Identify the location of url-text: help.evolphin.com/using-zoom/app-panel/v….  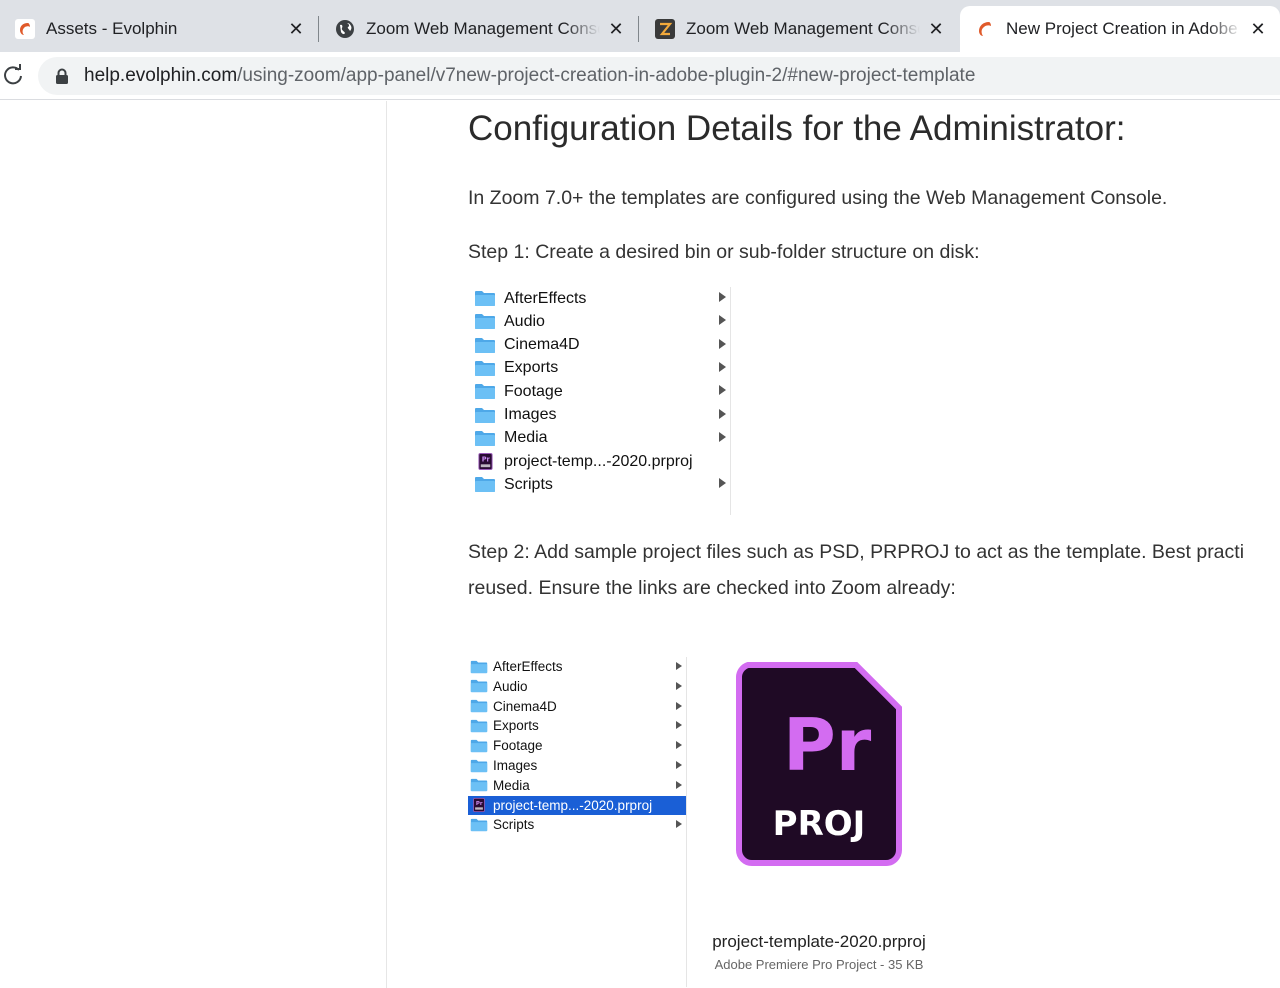
(529, 76).